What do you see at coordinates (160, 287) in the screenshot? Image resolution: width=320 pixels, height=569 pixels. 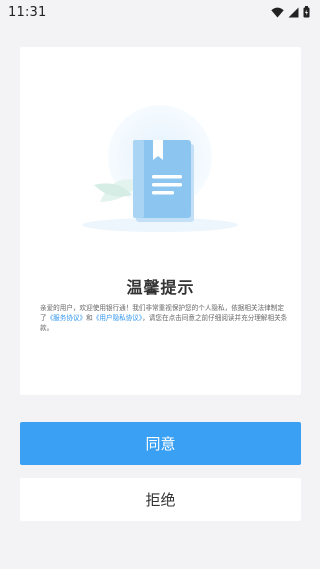 I see `dialog-title: 温馨提示` at bounding box center [160, 287].